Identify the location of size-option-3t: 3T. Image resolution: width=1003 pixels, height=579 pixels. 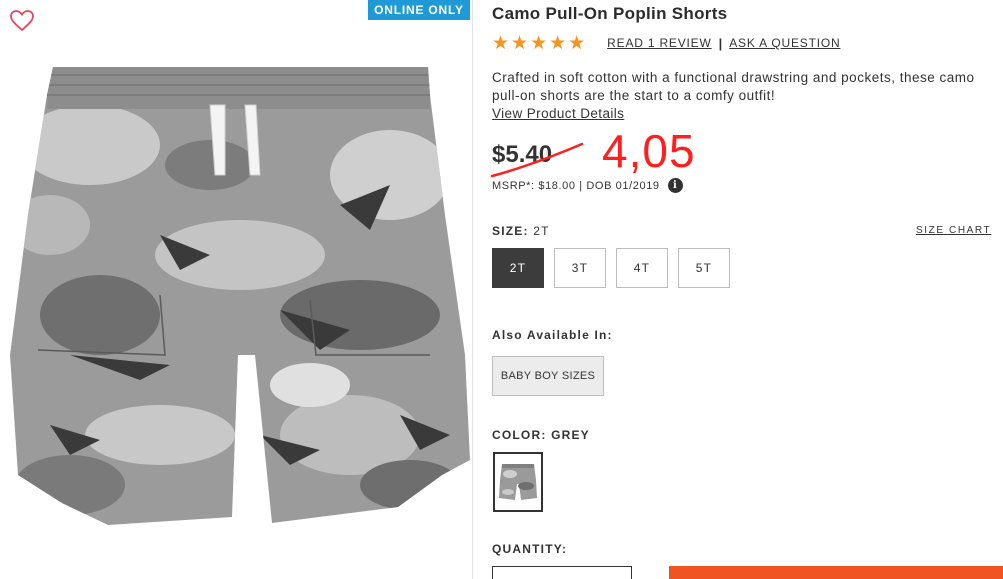
(580, 268).